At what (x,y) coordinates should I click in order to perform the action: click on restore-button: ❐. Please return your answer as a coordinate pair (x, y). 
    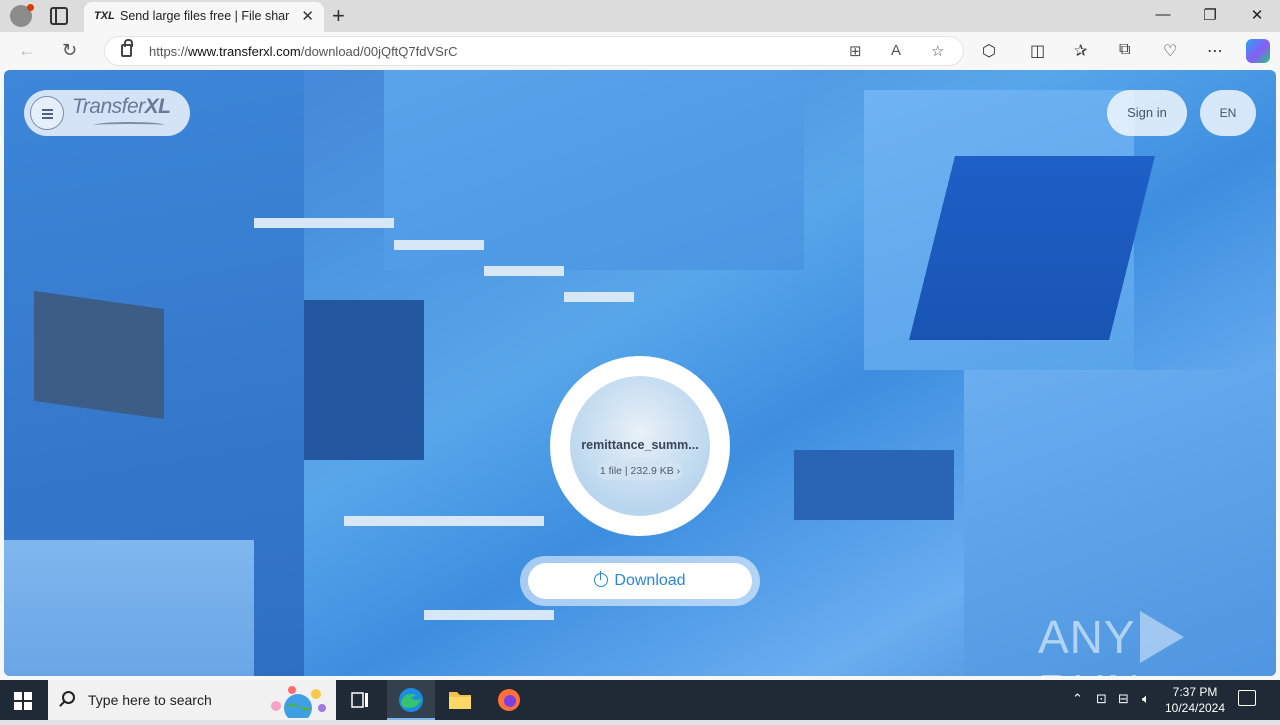
    Looking at the image, I should click on (1210, 15).